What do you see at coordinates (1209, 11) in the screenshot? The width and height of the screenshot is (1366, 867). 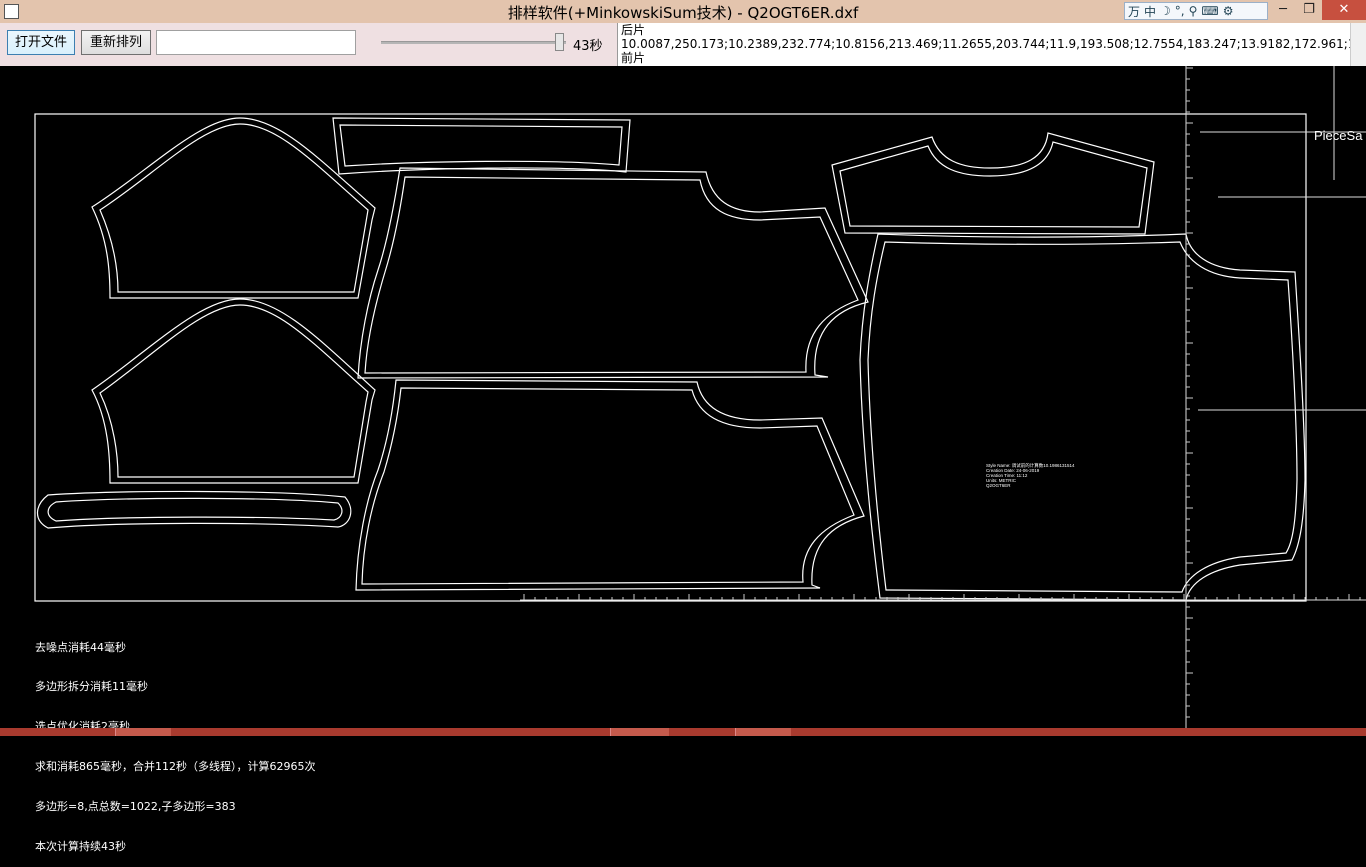 I see `ime-keyboard-icon: ⌨` at bounding box center [1209, 11].